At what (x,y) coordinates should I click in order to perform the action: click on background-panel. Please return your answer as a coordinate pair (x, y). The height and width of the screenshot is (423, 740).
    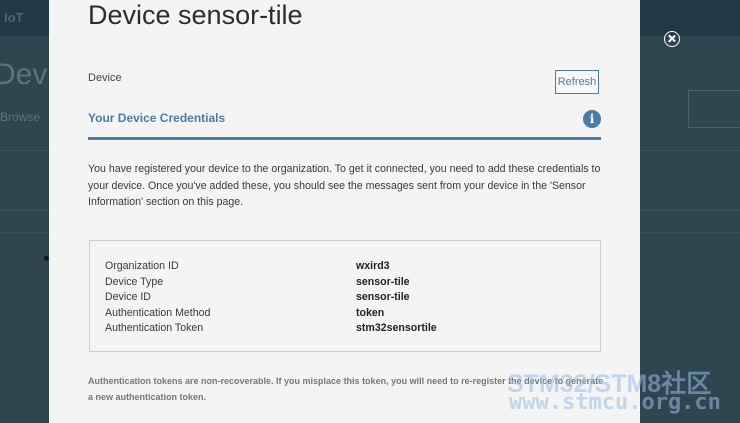
    Looking at the image, I should click on (714, 109).